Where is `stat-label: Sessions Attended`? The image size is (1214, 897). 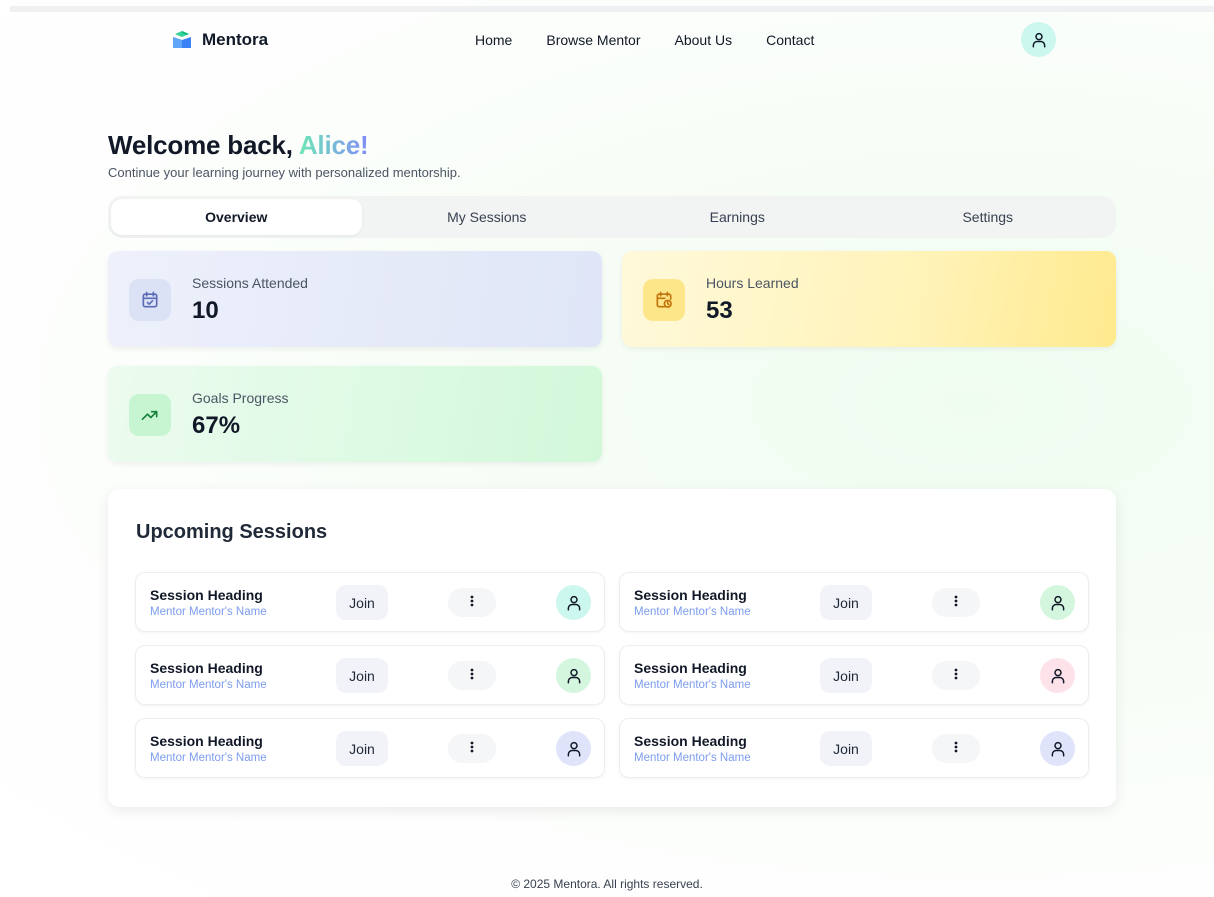
stat-label: Sessions Attended is located at coordinates (250, 283).